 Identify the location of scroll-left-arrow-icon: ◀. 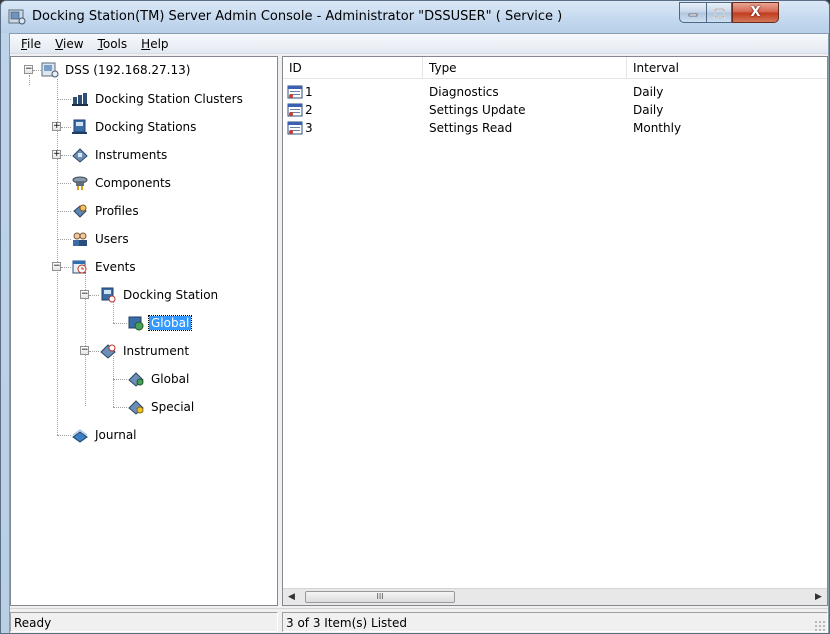
(291, 597).